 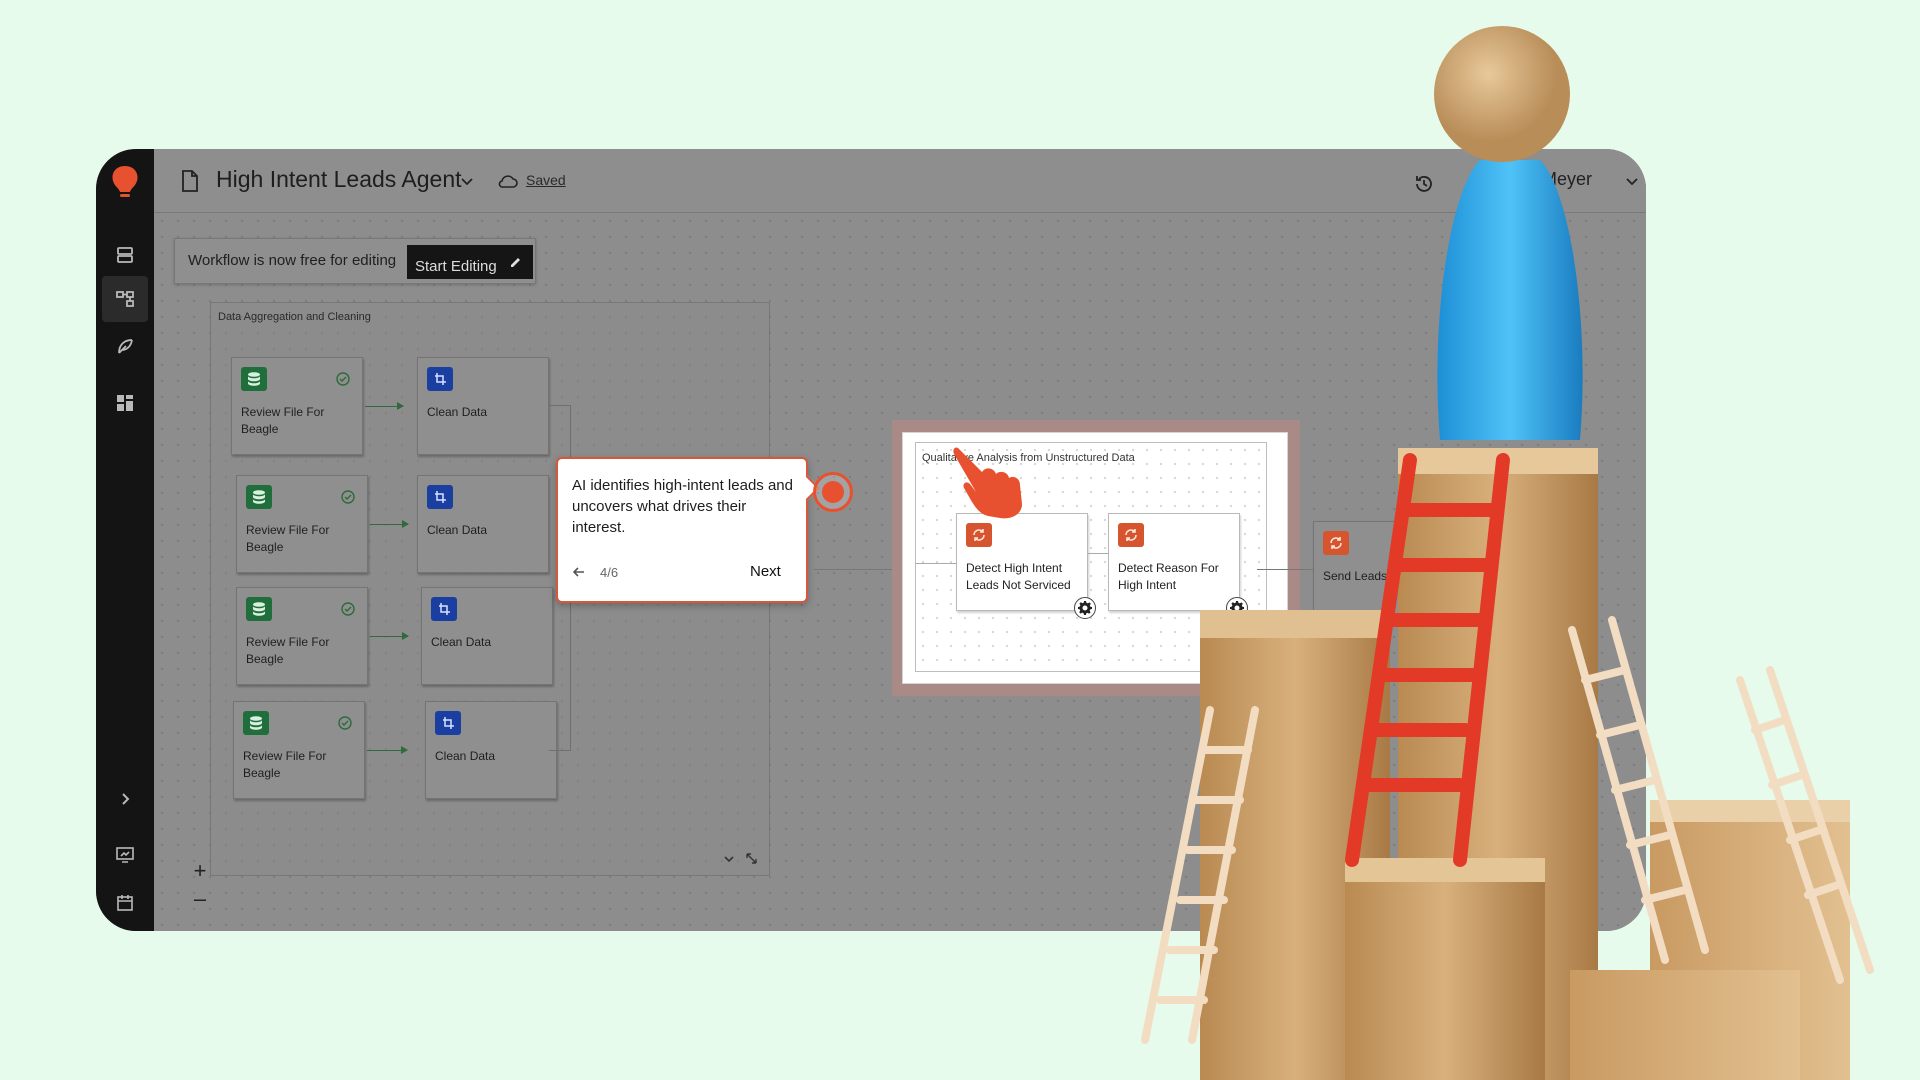 What do you see at coordinates (125, 299) in the screenshot?
I see `workflow-icon` at bounding box center [125, 299].